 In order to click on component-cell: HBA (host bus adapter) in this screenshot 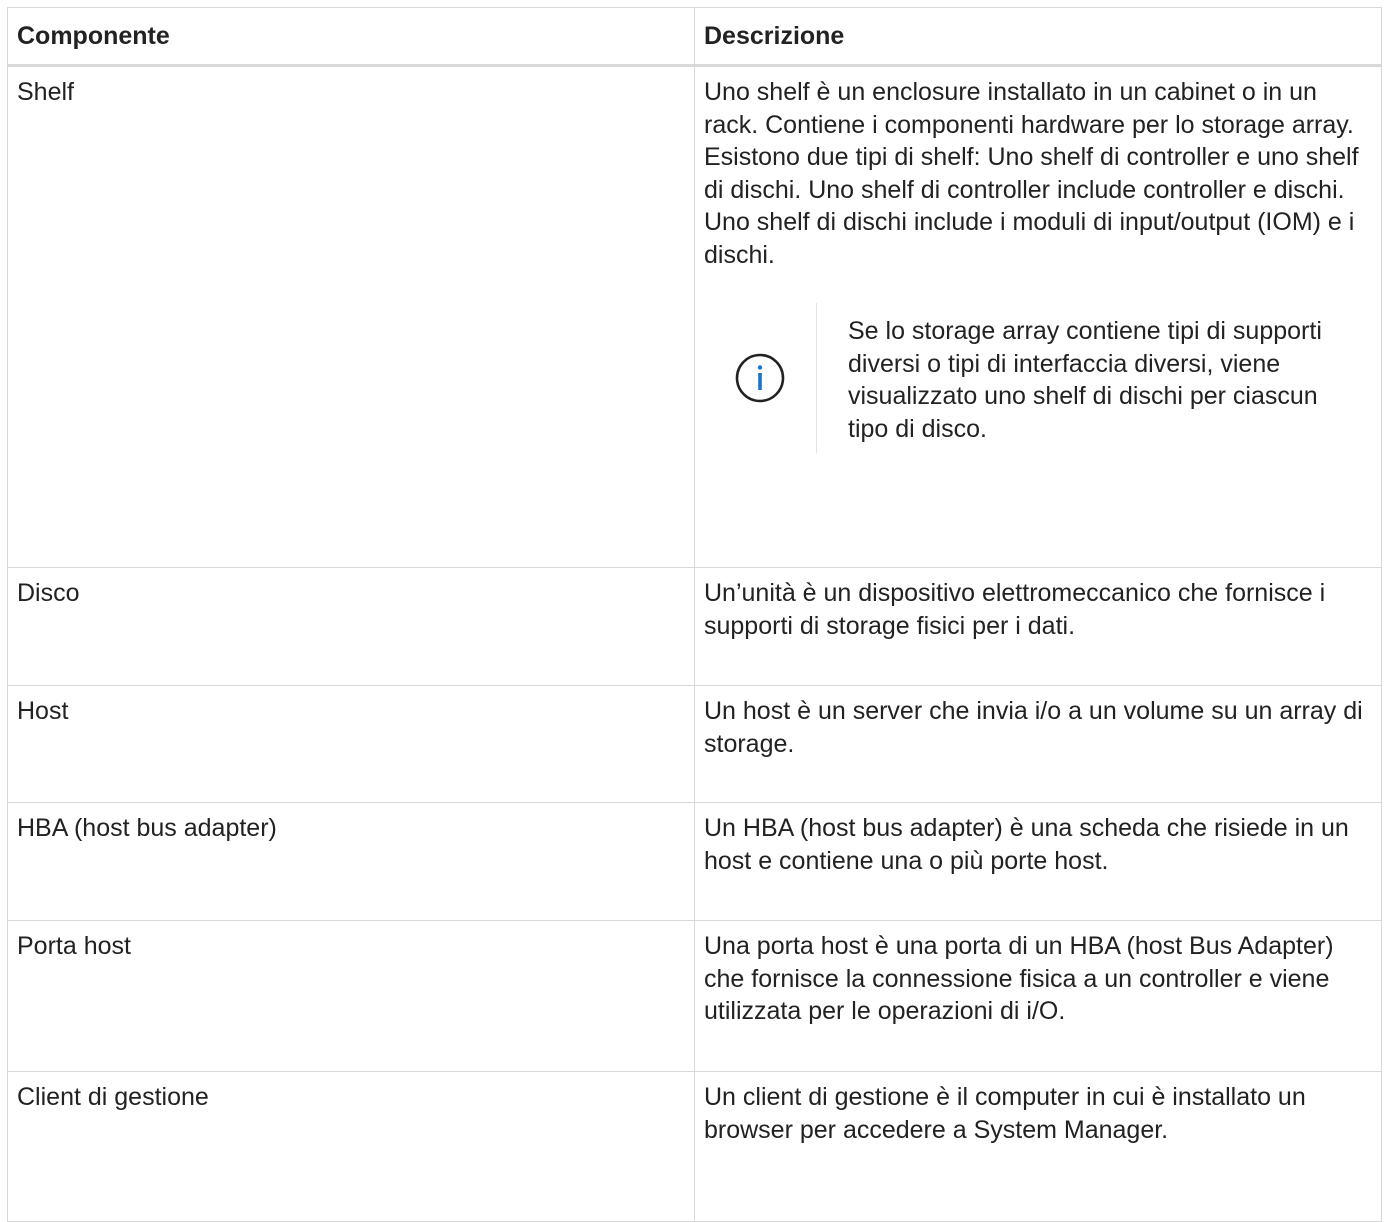, I will do `click(351, 861)`.